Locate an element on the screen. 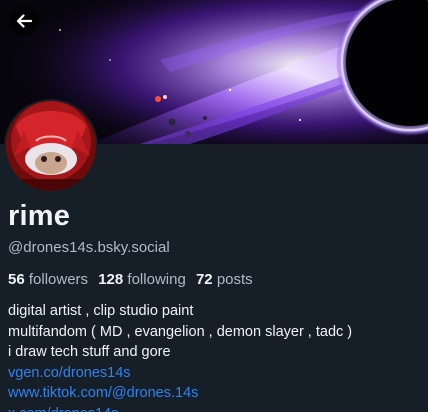 The height and width of the screenshot is (412, 428). following-count: 128 is located at coordinates (111, 279).